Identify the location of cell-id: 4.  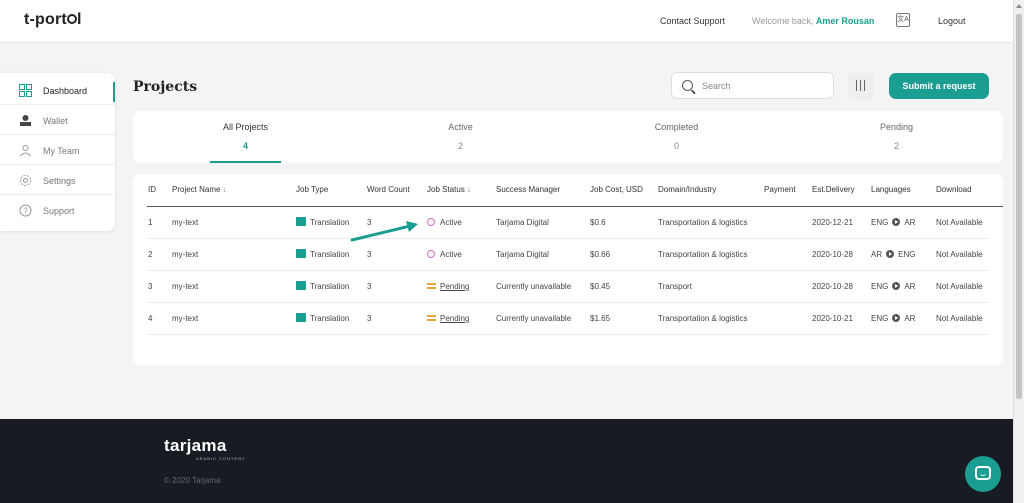
(150, 318).